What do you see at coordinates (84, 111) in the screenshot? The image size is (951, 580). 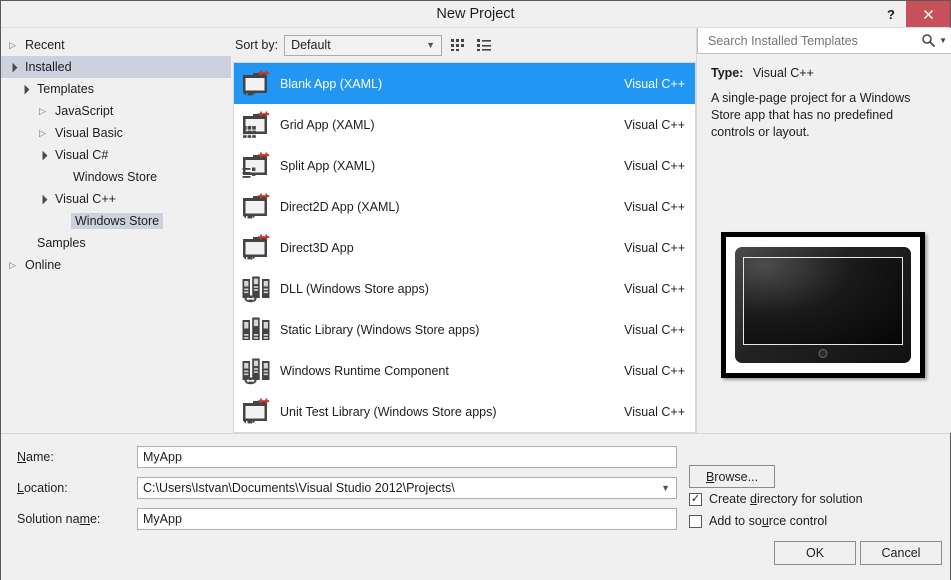 I see `tree-item-label: JavaScript` at bounding box center [84, 111].